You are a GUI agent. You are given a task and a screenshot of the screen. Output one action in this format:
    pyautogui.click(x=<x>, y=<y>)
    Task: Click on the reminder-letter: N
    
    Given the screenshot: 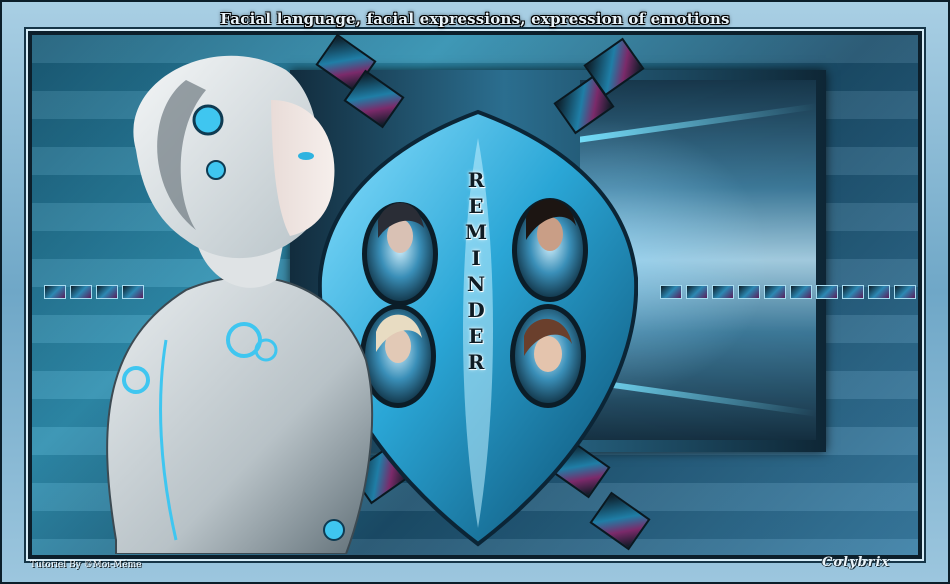 What is the action you would take?
    pyautogui.click(x=476, y=284)
    